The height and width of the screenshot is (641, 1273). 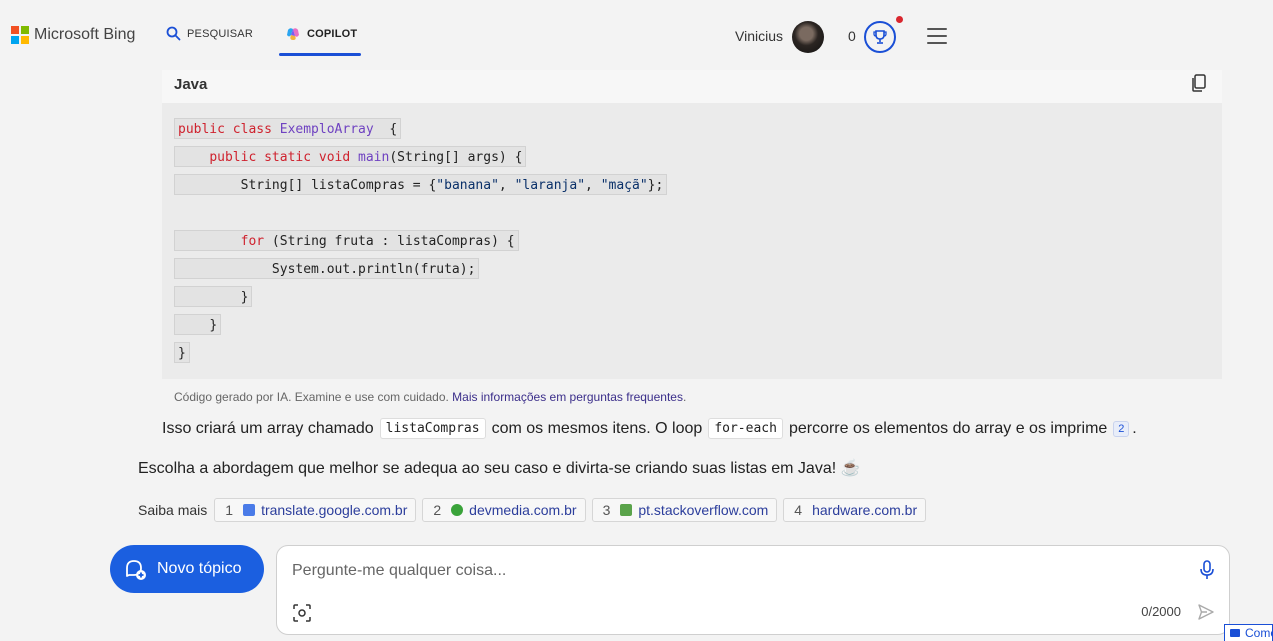 I want to click on chat-input, so click(x=732, y=571).